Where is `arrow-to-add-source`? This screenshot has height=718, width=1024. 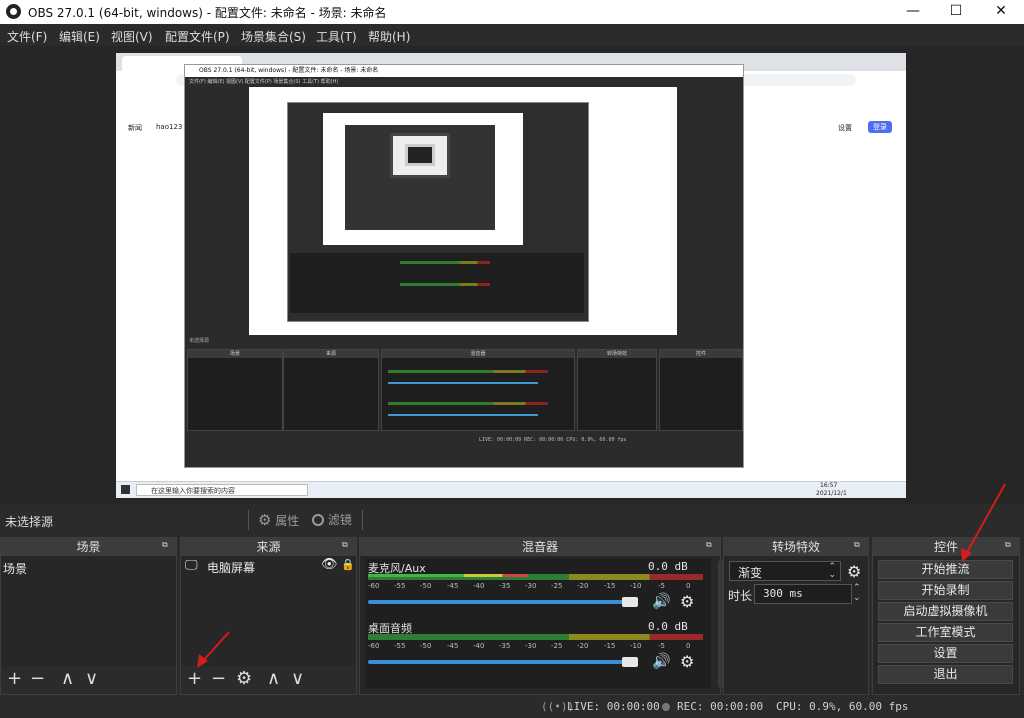
arrow-to-add-source is located at coordinates (213, 649).